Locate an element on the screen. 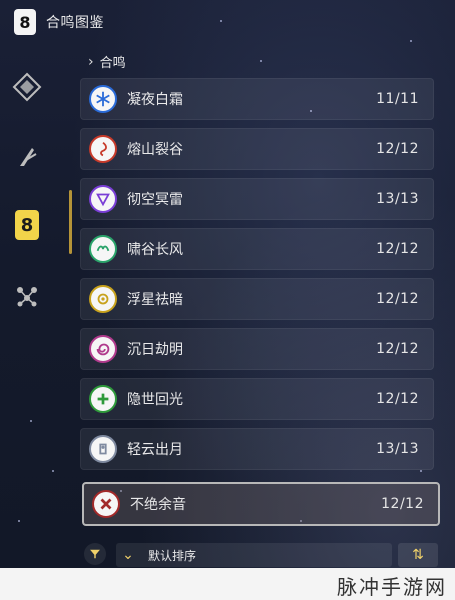 The width and height of the screenshot is (455, 600). sidebar: 8 is located at coordinates (29, 200).